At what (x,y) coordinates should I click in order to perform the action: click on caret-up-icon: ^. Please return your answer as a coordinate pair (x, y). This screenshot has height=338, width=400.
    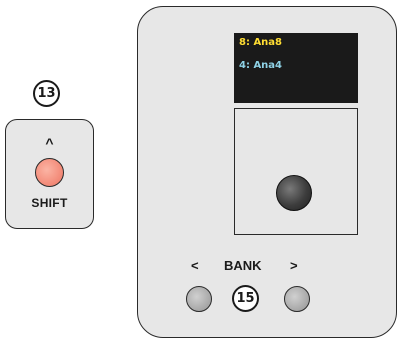
    Looking at the image, I should click on (49, 143).